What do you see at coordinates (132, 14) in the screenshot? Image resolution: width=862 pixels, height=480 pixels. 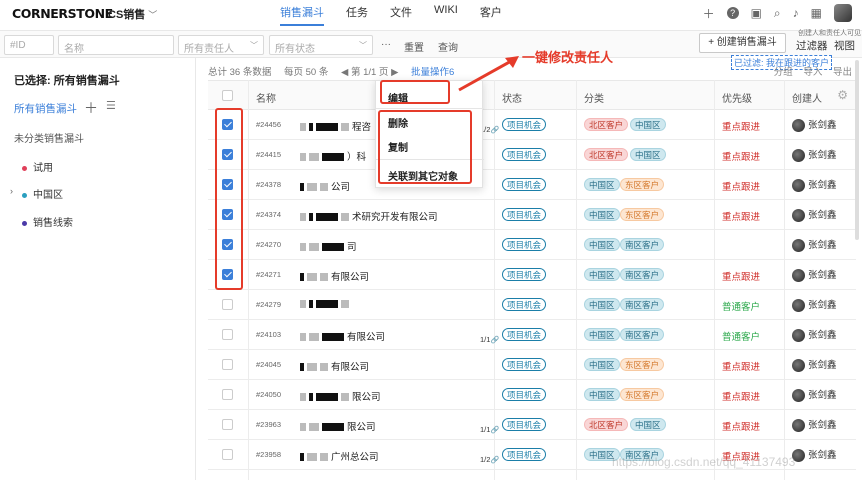 I see `app-switcher: CS销售 ﹀` at bounding box center [132, 14].